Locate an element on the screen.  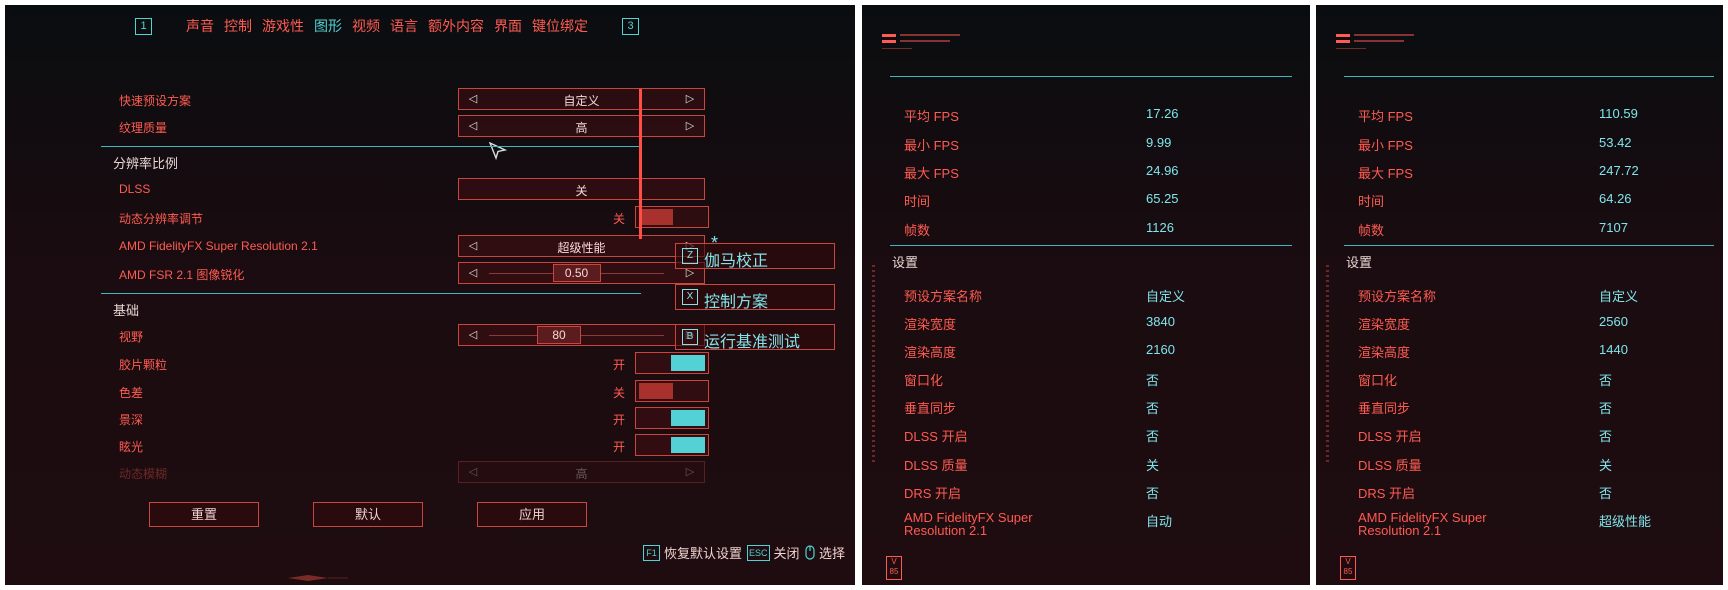
depth-of-field-toggle is located at coordinates (672, 418).